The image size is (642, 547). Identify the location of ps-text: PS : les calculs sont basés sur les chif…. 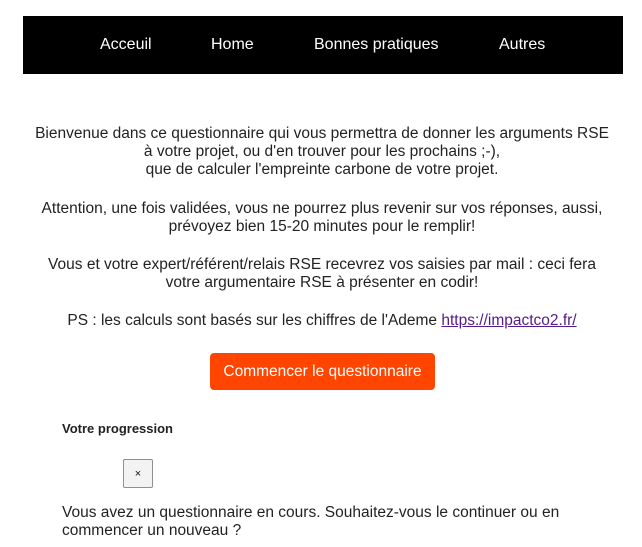
(254, 320).